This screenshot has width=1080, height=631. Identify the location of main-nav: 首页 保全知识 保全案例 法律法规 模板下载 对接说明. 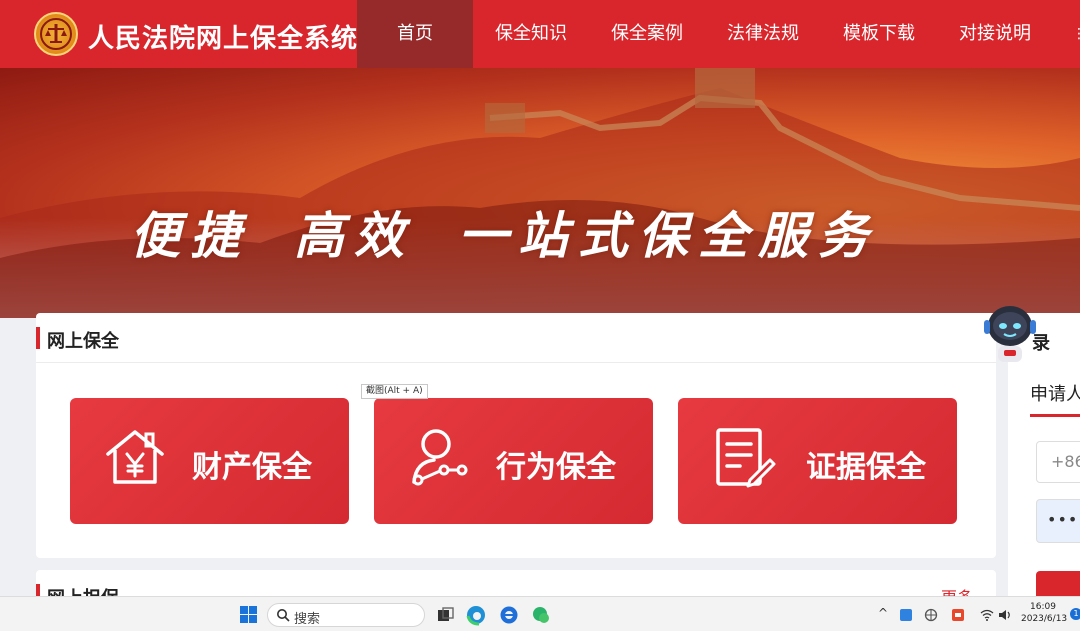
(705, 34).